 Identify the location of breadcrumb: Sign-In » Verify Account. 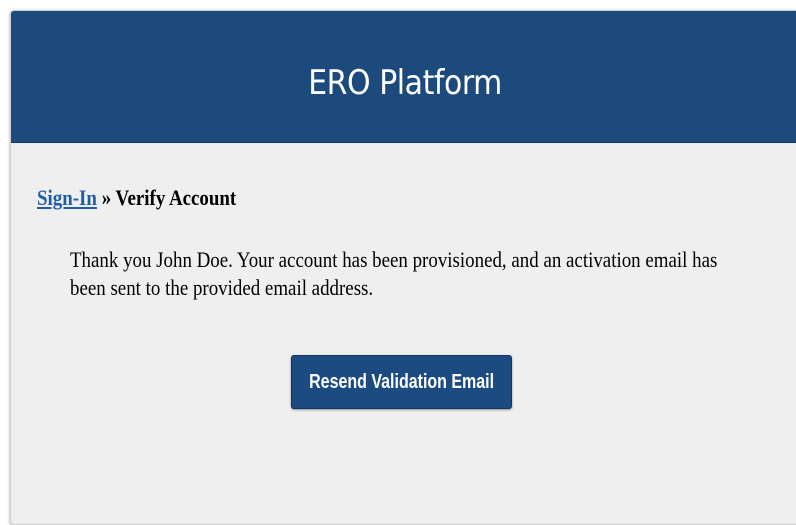
(136, 198).